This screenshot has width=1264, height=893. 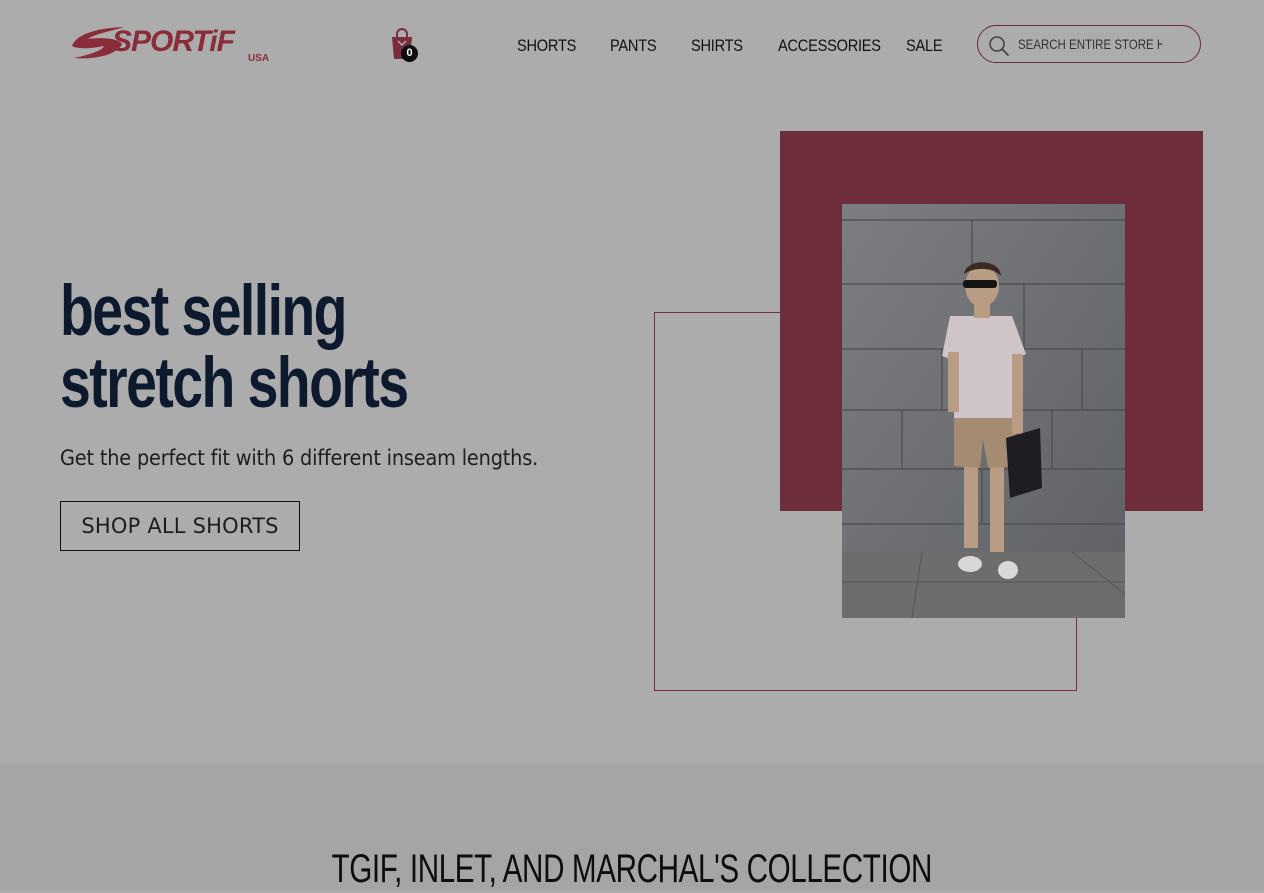 I want to click on model-photo-image, so click(x=983, y=411).